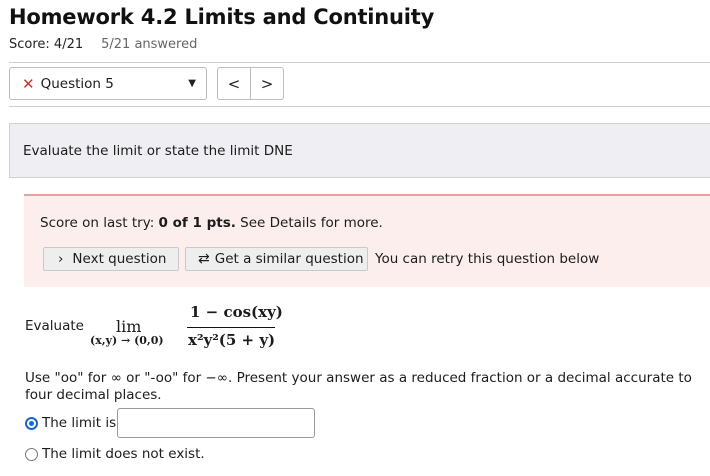 This screenshot has width=710, height=476. I want to click on fraction-numerator: 1 − cos(xy), so click(236, 312).